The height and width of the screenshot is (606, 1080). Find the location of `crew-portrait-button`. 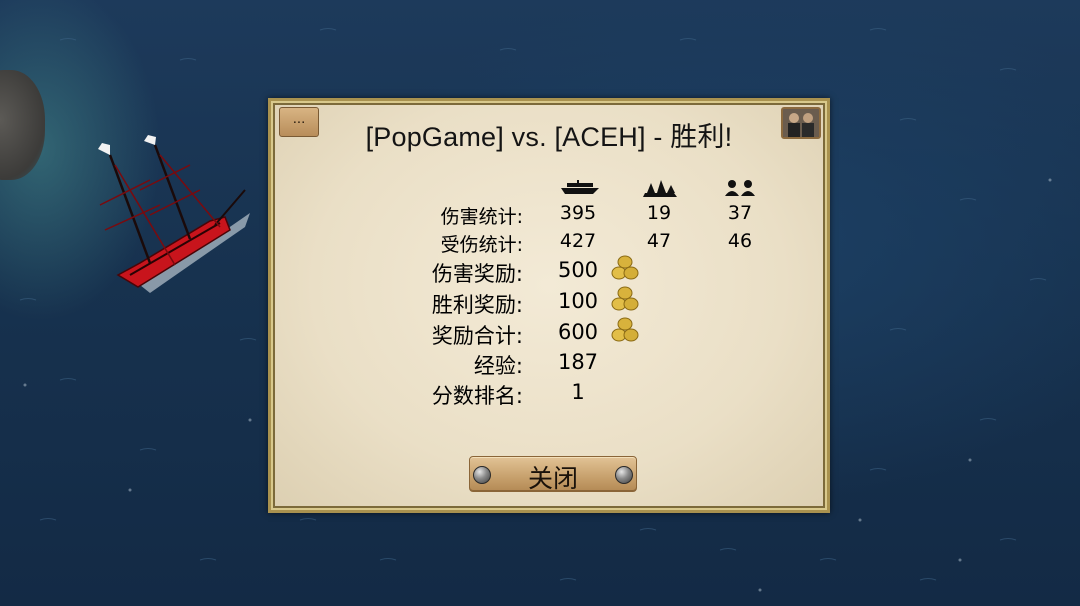

crew-portrait-button is located at coordinates (801, 123).